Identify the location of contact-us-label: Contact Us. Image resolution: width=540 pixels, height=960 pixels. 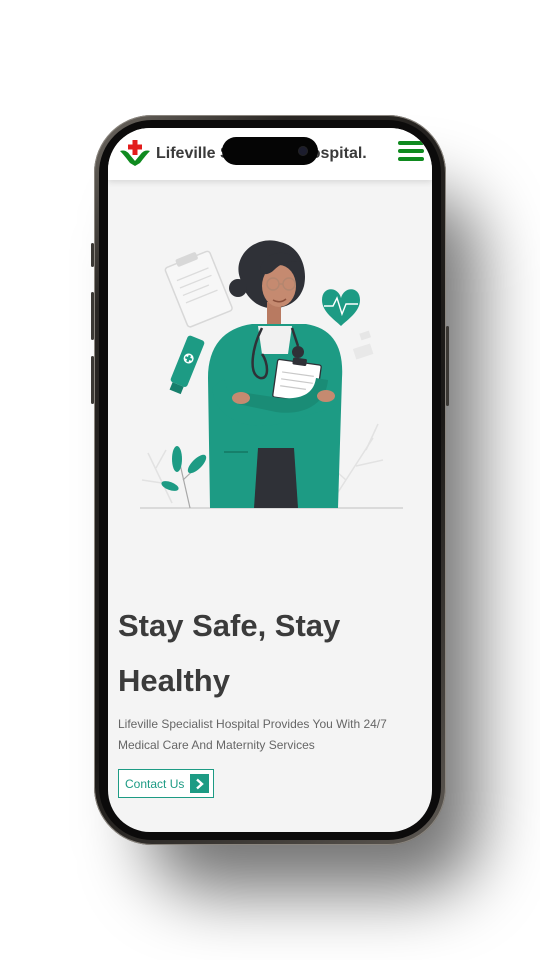
(155, 783).